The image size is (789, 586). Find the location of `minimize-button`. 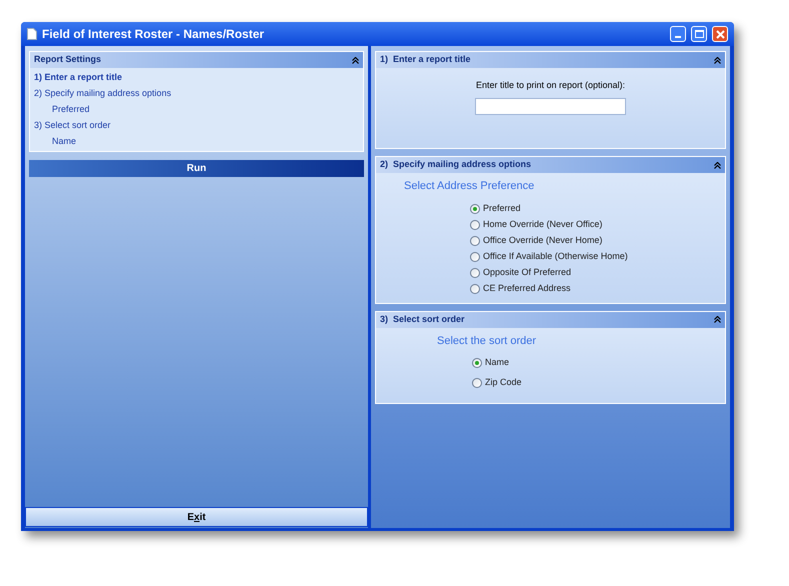

minimize-button is located at coordinates (678, 34).